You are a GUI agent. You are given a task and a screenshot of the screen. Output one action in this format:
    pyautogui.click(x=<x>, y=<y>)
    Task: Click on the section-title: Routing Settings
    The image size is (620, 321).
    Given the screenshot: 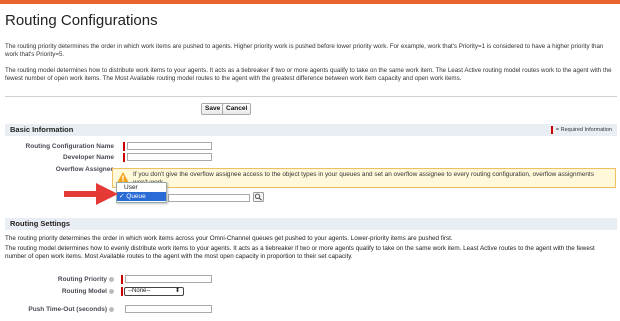 What is the action you would take?
    pyautogui.click(x=40, y=223)
    